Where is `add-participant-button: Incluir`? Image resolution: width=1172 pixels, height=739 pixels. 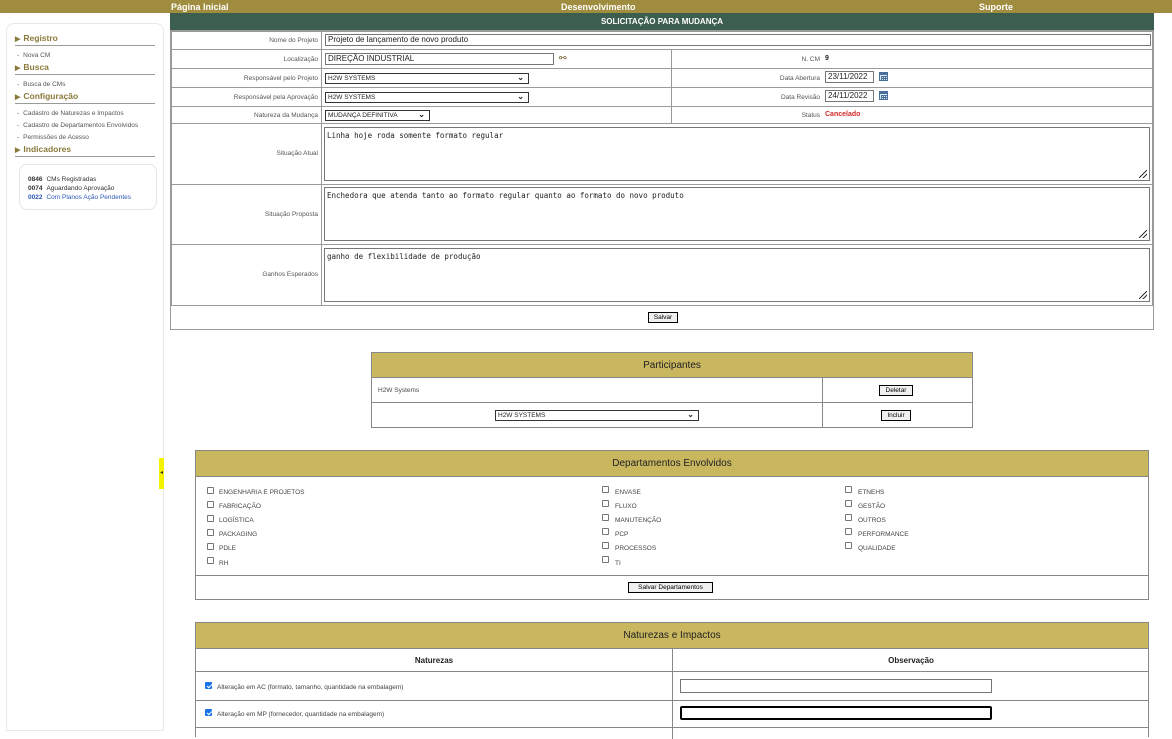 add-participant-button: Incluir is located at coordinates (896, 415).